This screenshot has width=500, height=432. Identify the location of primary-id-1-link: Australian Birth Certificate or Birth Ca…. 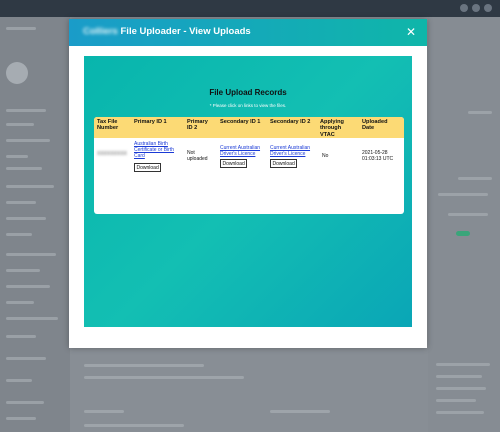
(154, 150).